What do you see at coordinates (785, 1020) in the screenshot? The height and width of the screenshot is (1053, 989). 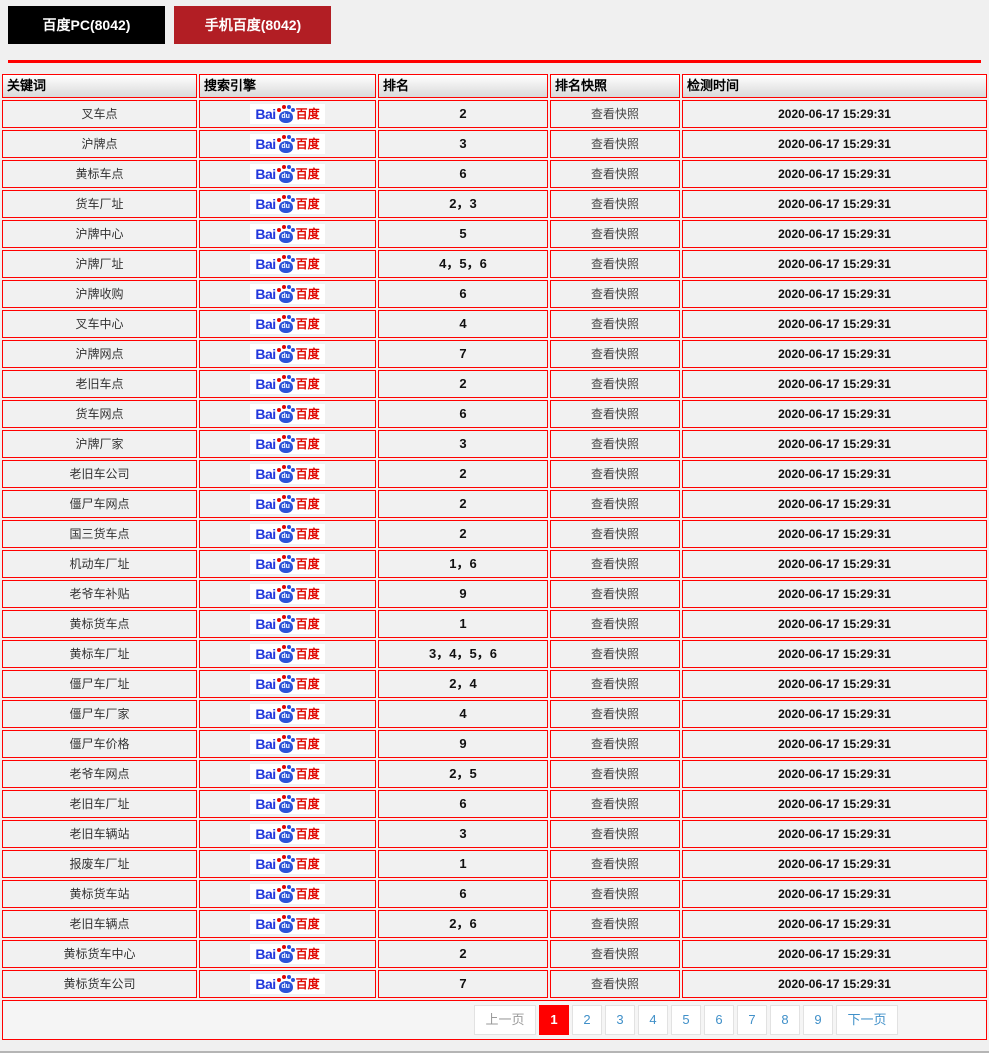 I see `page-button-8: 8` at bounding box center [785, 1020].